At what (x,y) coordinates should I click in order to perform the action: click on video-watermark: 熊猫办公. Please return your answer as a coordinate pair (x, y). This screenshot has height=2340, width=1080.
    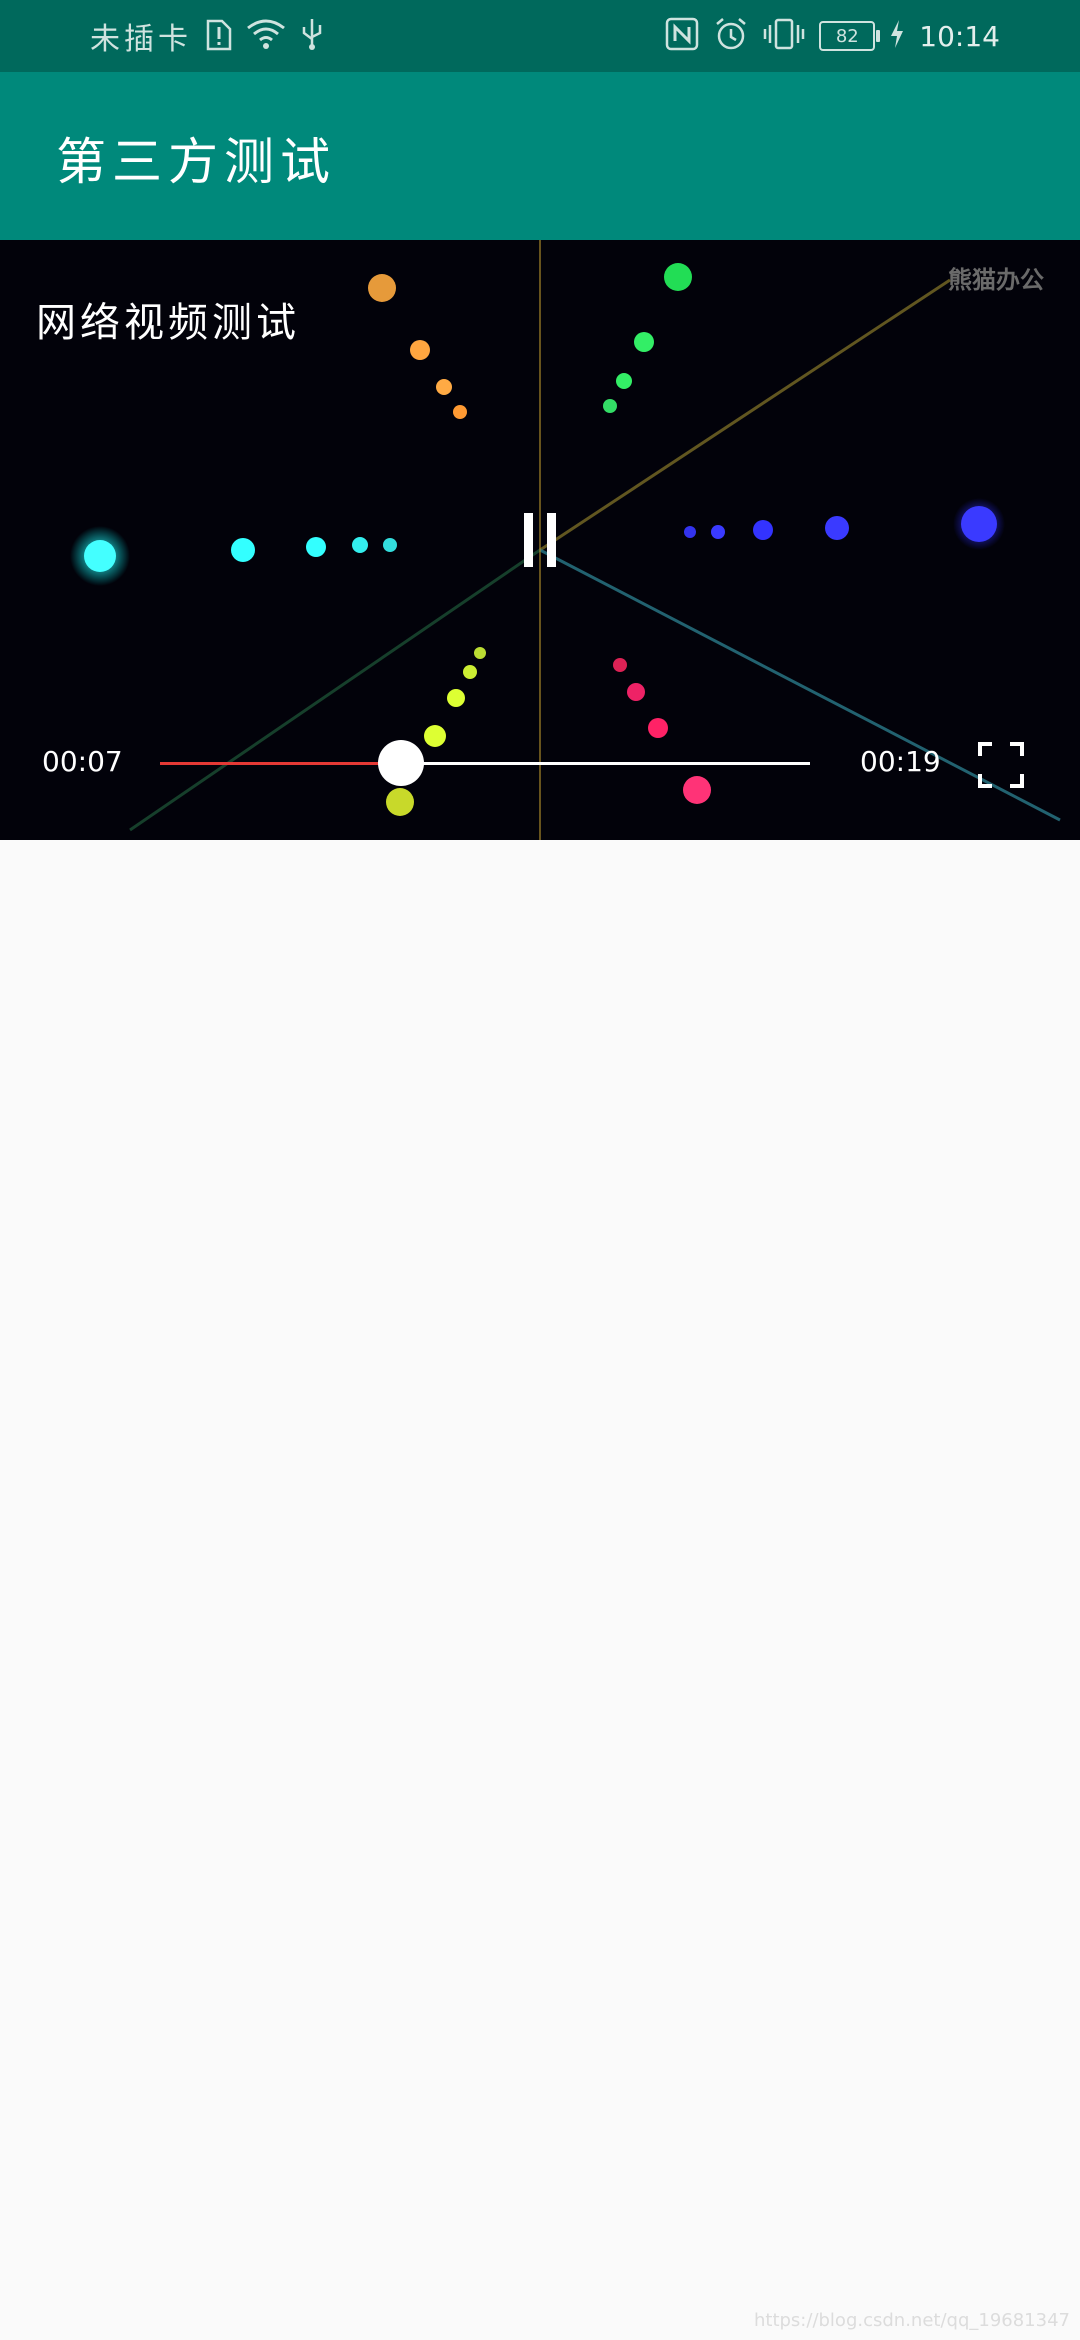
    Looking at the image, I should click on (996, 280).